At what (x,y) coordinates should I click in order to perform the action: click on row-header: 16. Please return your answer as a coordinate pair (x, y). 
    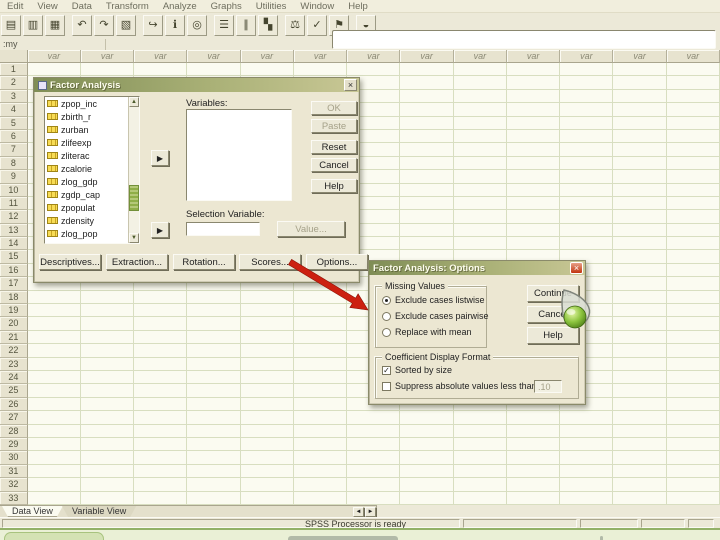
    Looking at the image, I should click on (14, 270).